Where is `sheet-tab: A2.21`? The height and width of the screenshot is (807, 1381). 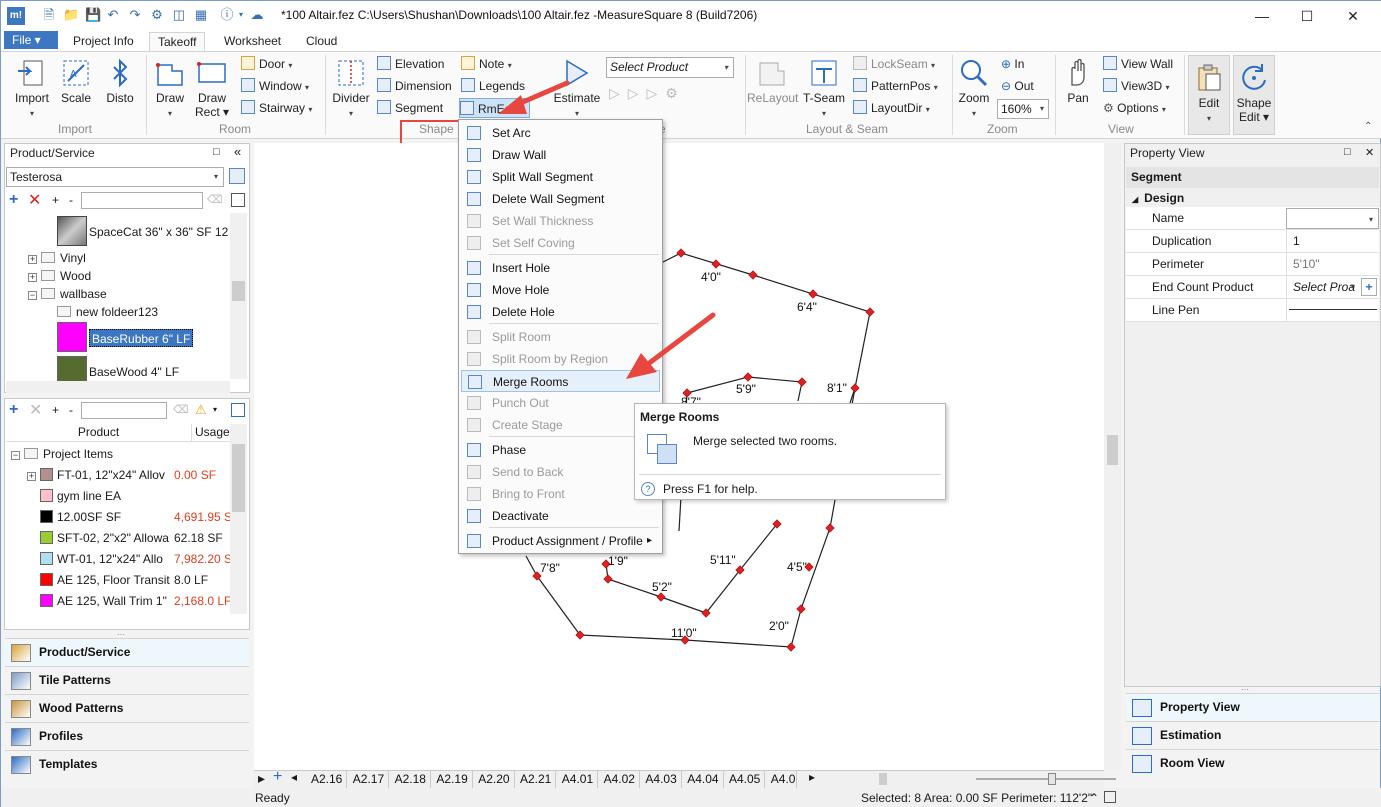 sheet-tab: A2.21 is located at coordinates (536, 779).